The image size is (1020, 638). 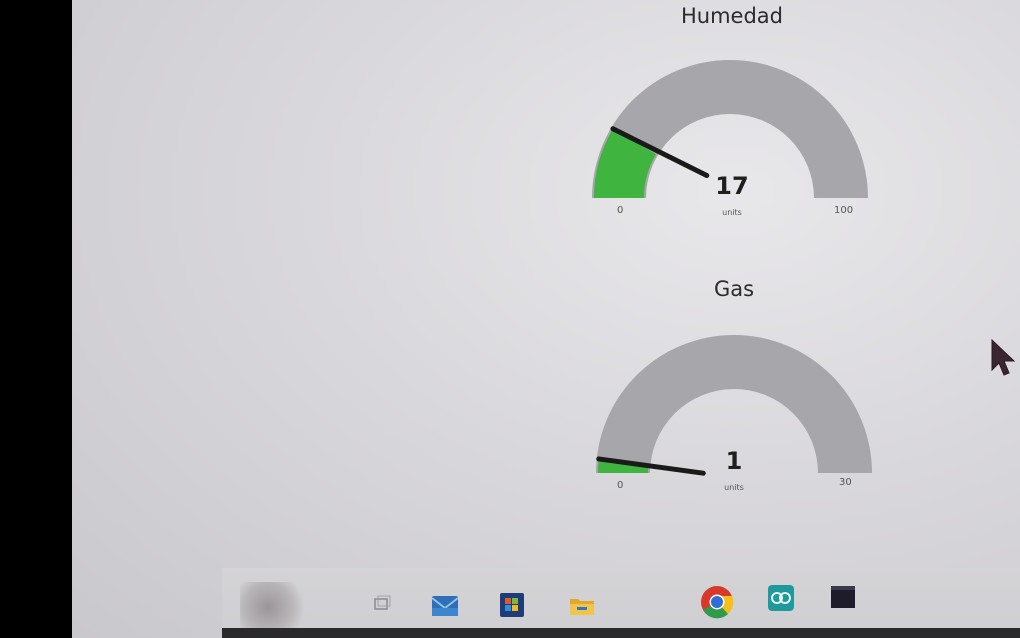 What do you see at coordinates (512, 605) in the screenshot?
I see `store-icon` at bounding box center [512, 605].